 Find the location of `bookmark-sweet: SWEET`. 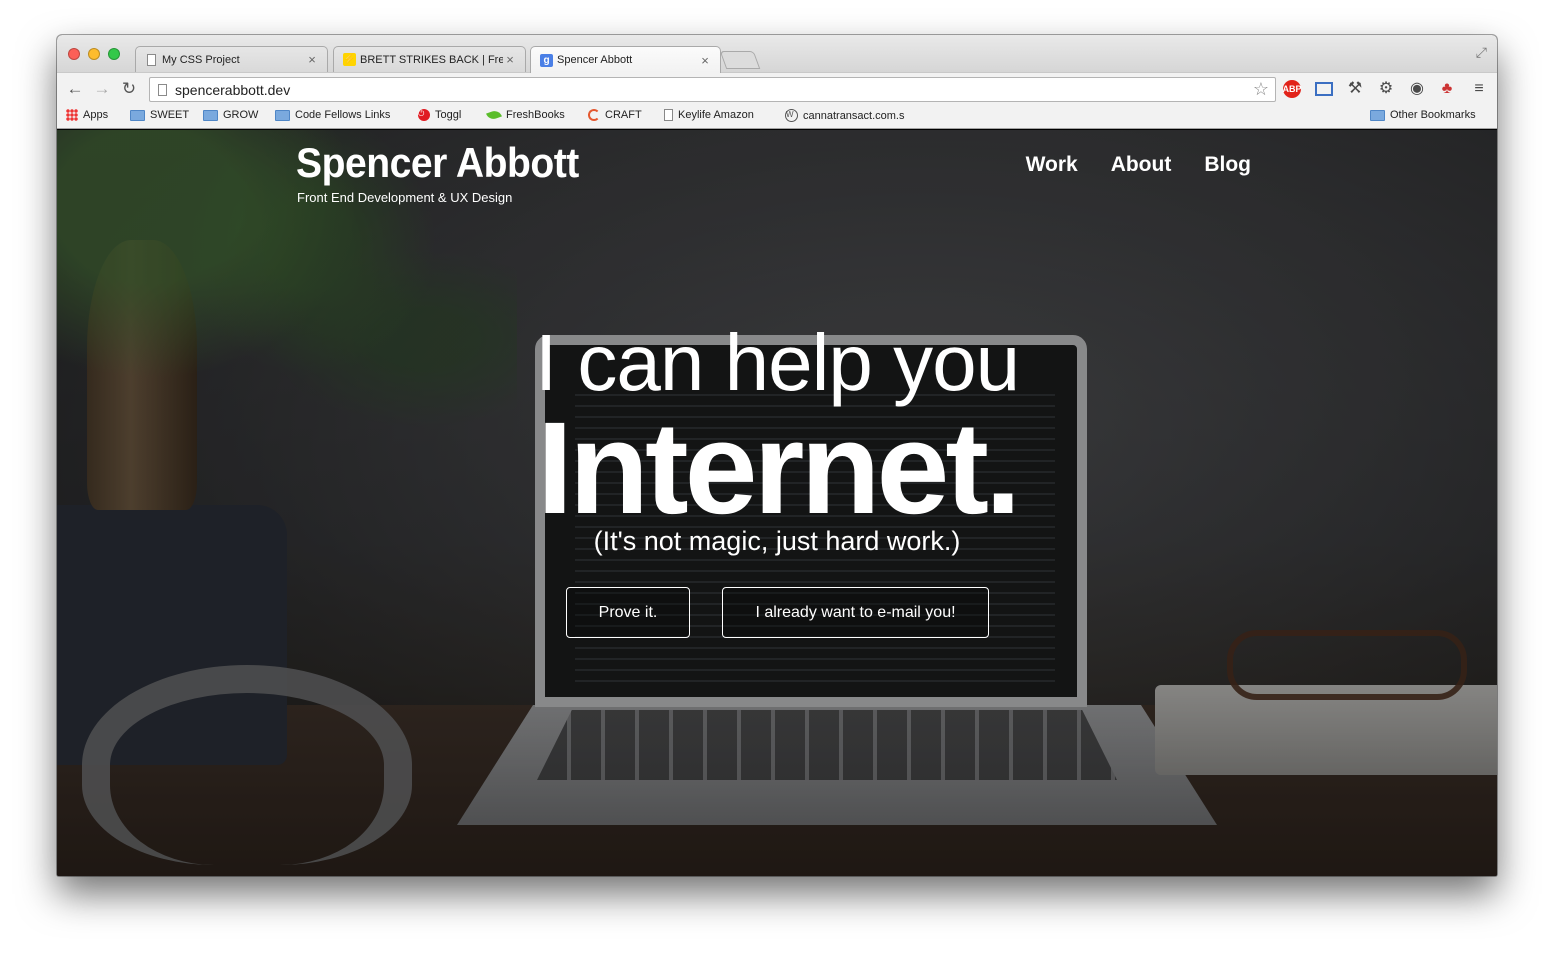

bookmark-sweet: SWEET is located at coordinates (159, 115).